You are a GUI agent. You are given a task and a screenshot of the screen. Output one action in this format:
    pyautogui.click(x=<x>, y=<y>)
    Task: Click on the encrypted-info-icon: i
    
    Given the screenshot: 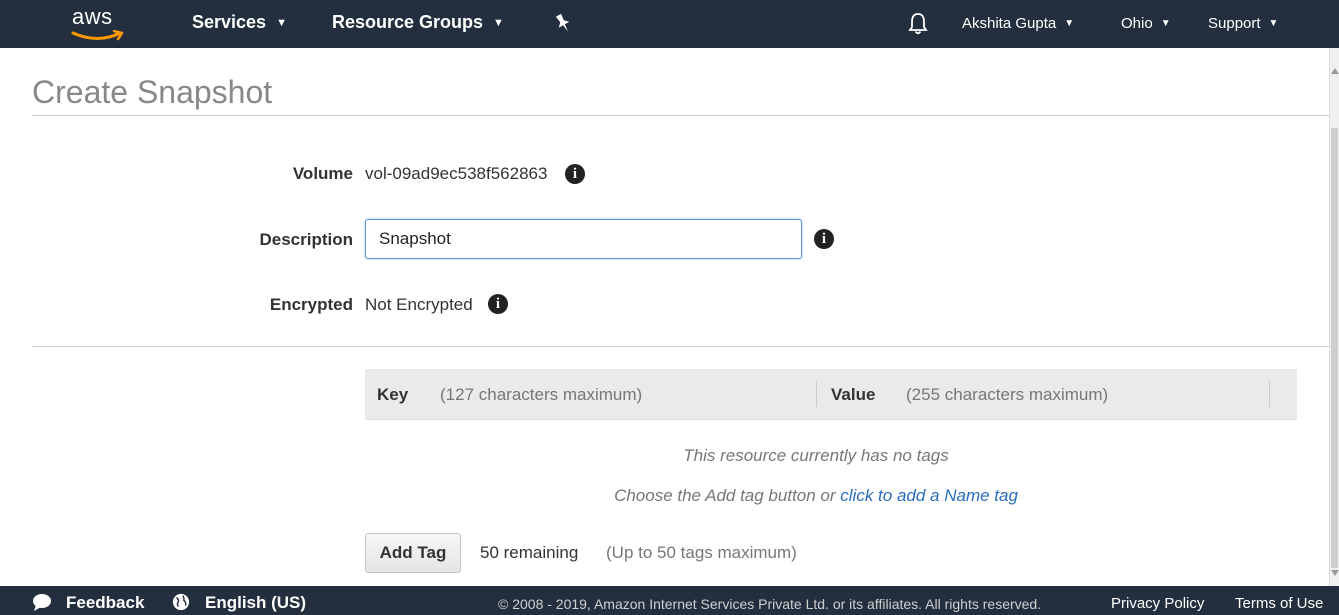 What is the action you would take?
    pyautogui.click(x=498, y=304)
    